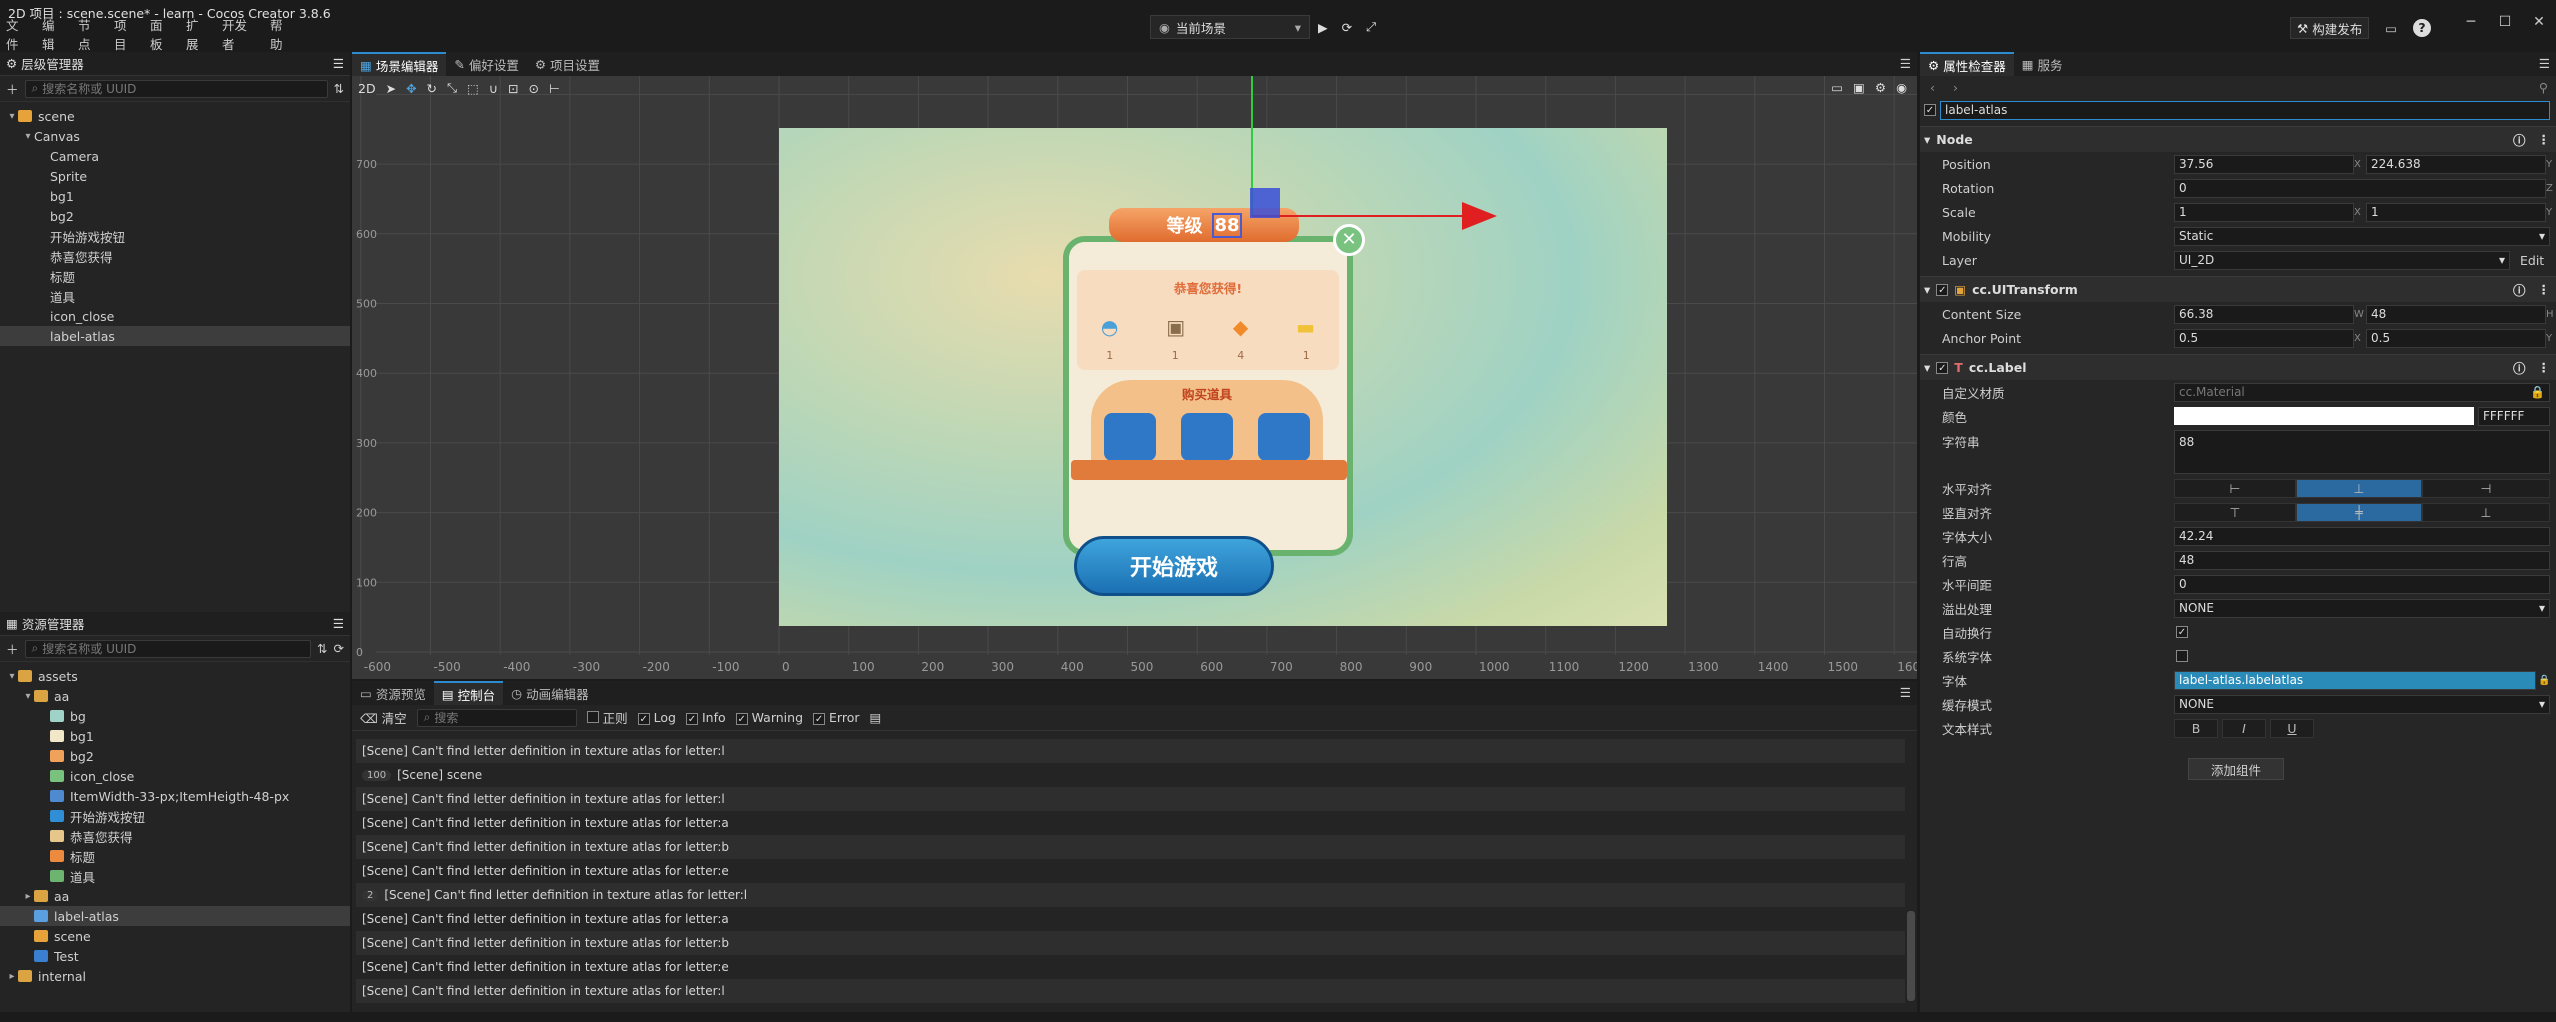 The width and height of the screenshot is (2556, 1022). Describe the element at coordinates (486, 64) in the screenshot. I see `tab-preferences: ✎ 偏好设置` at that location.